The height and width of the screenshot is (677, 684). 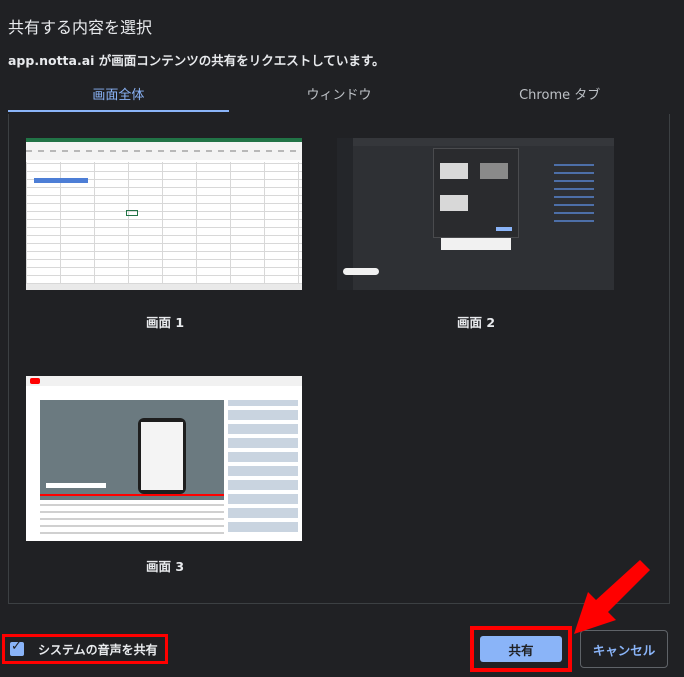 I want to click on video-player, so click(x=132, y=450).